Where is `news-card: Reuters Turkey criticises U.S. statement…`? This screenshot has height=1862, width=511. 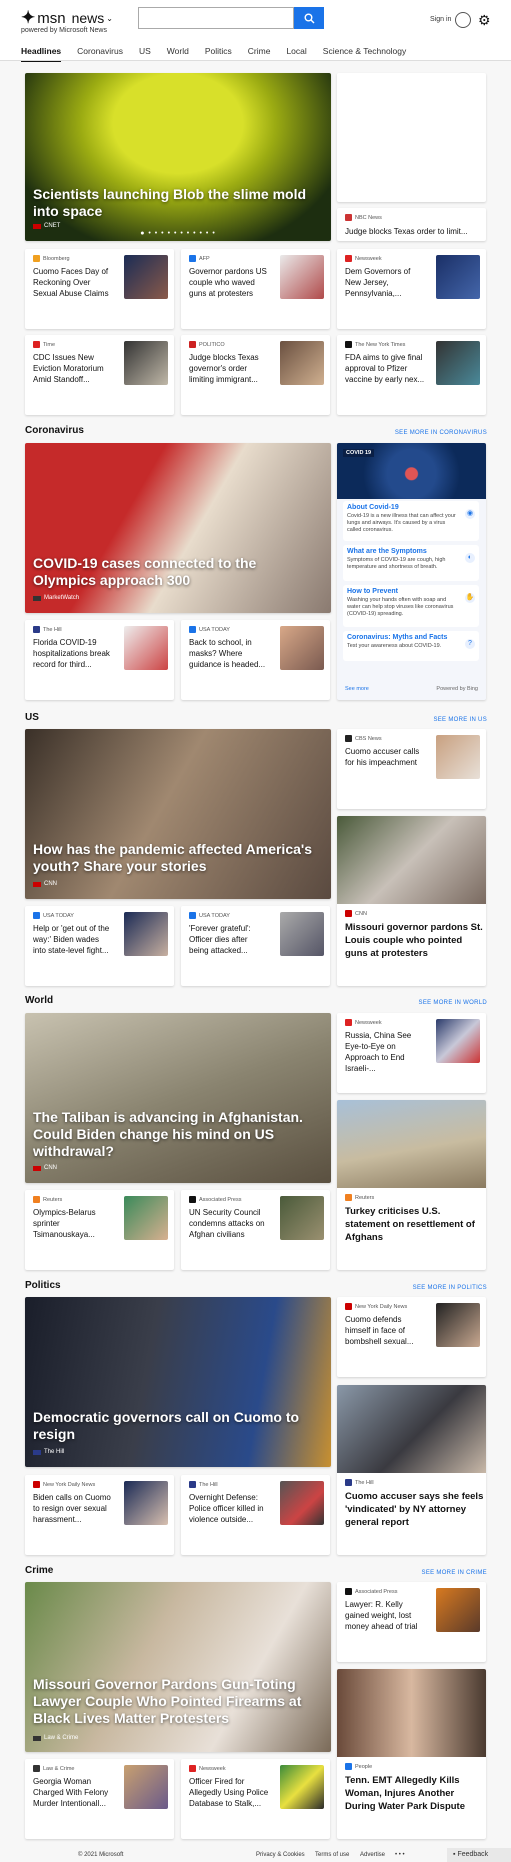
news-card: Reuters Turkey criticises U.S. statement… is located at coordinates (411, 1185).